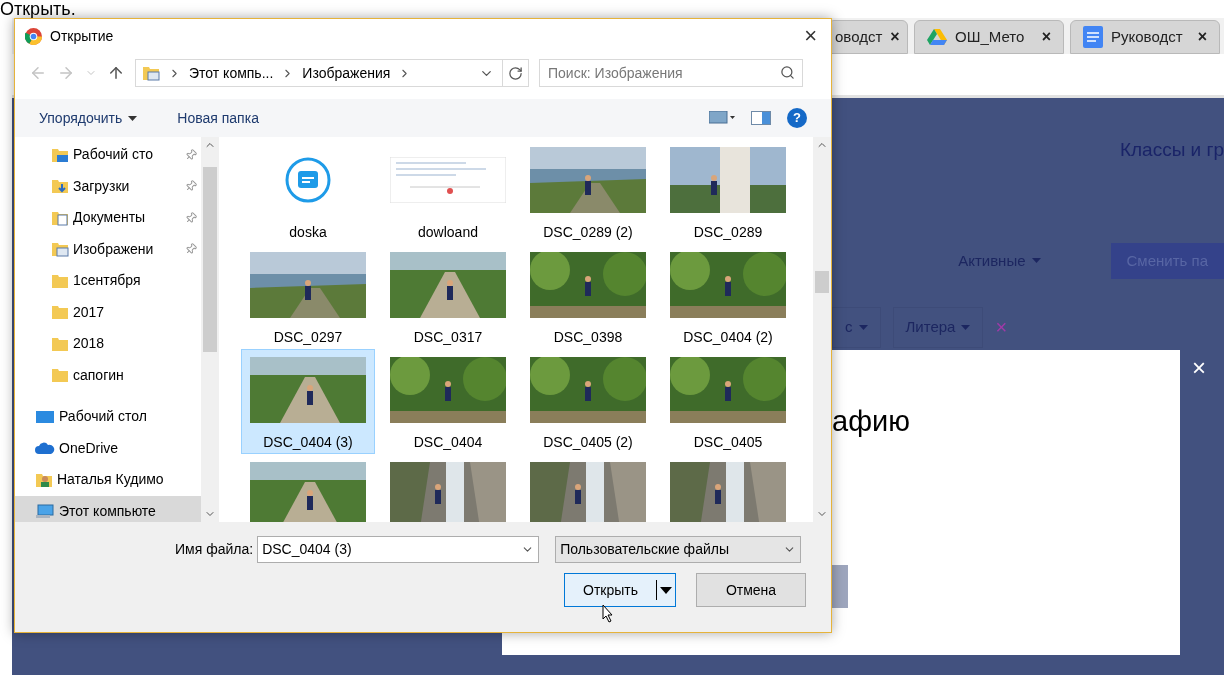 The image size is (1224, 675). I want to click on nav-item: Загрузки, so click(108, 186).